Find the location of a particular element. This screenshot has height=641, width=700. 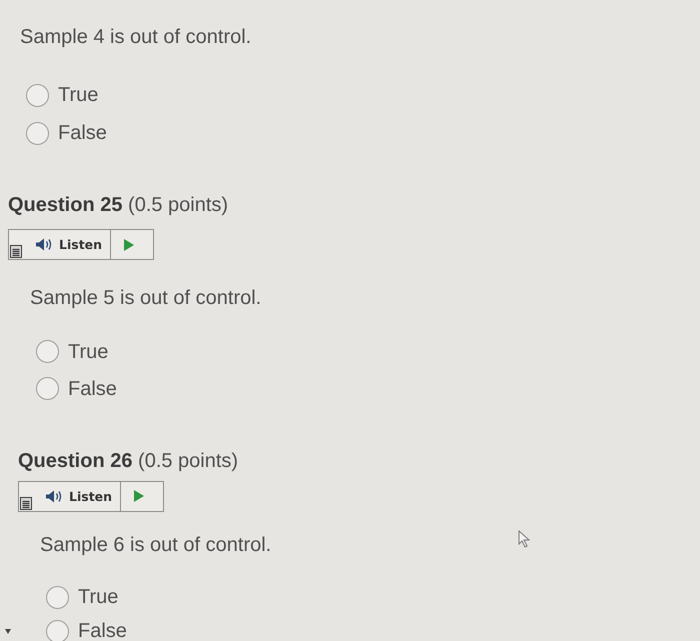

question-heading: Question 26 (0.5 points) is located at coordinates (128, 460).